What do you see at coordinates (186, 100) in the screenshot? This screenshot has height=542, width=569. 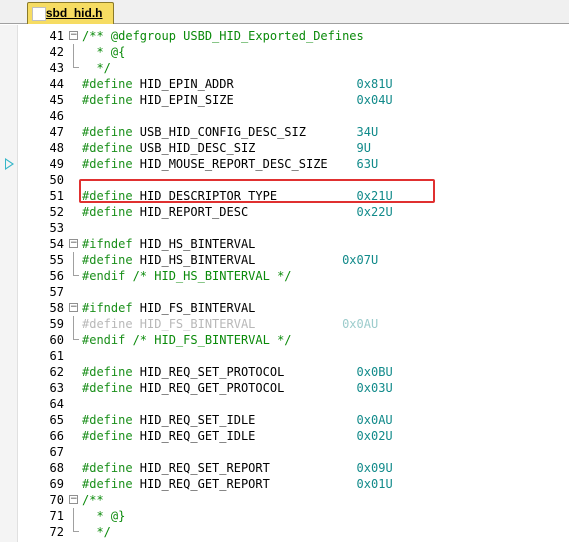 I see `code-token: HID_EPIN_SIZE` at bounding box center [186, 100].